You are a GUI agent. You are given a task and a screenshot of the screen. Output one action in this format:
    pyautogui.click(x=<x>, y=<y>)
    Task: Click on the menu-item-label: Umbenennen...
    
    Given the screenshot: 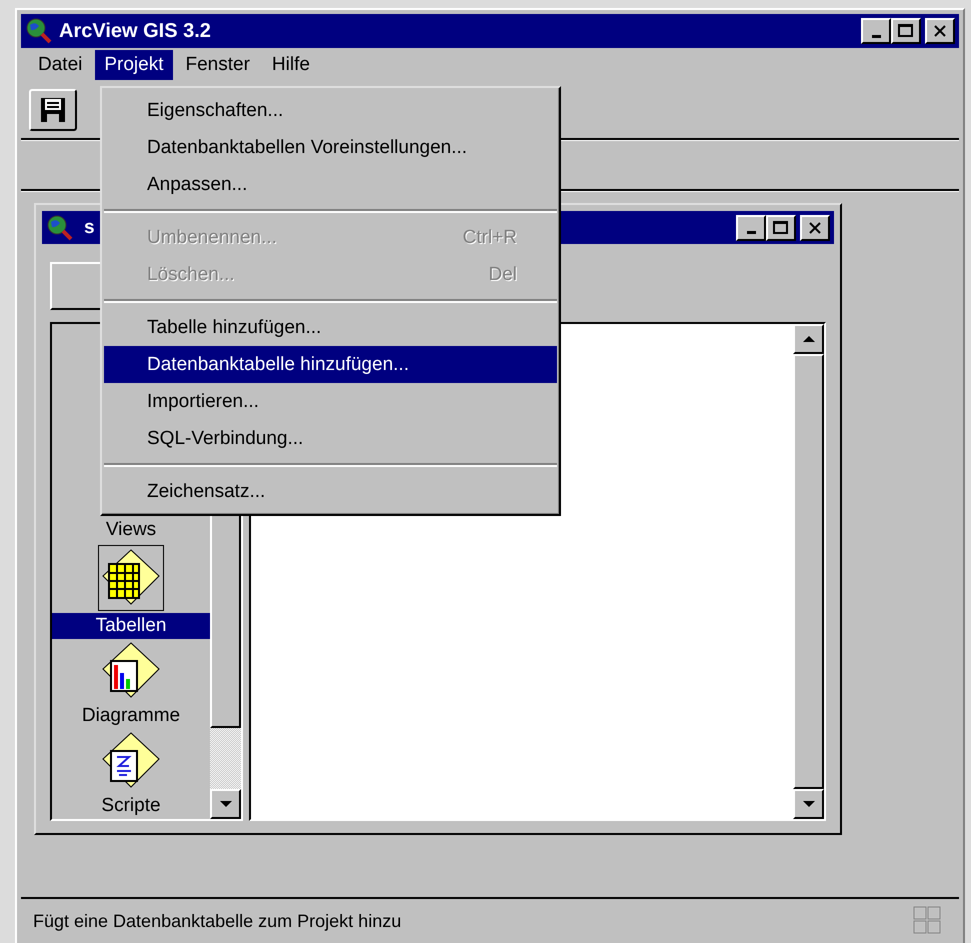 What is the action you would take?
    pyautogui.click(x=212, y=237)
    